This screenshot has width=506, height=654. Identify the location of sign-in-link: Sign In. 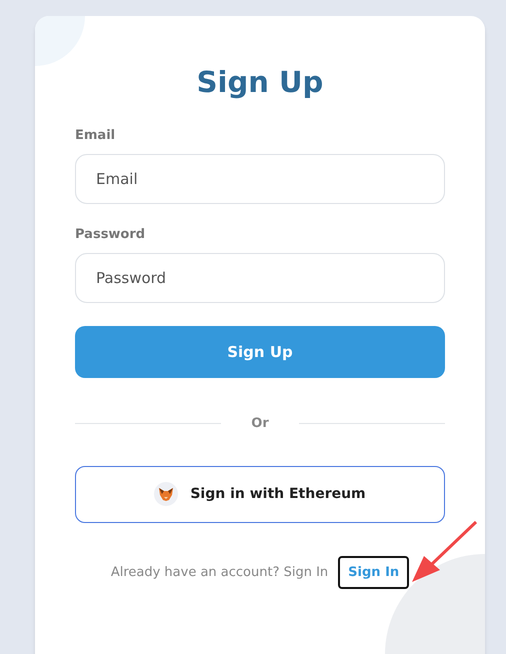
(374, 572).